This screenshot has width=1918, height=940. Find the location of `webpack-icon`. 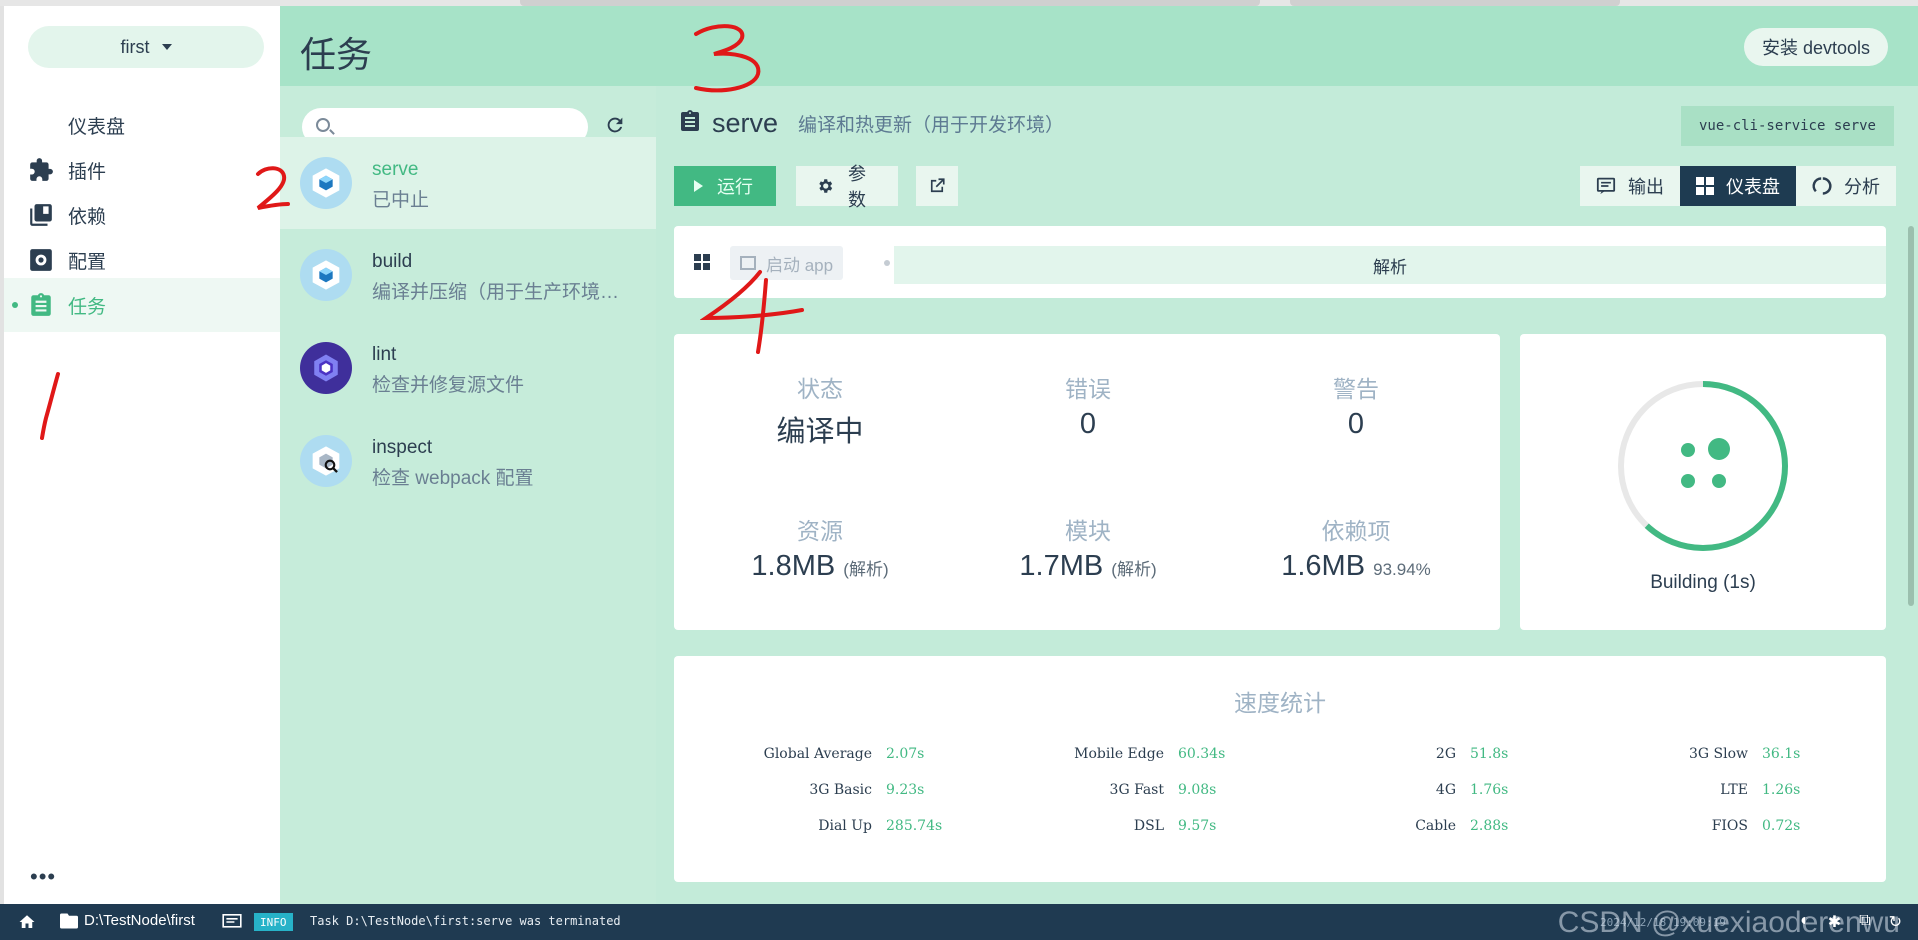

webpack-icon is located at coordinates (326, 183).